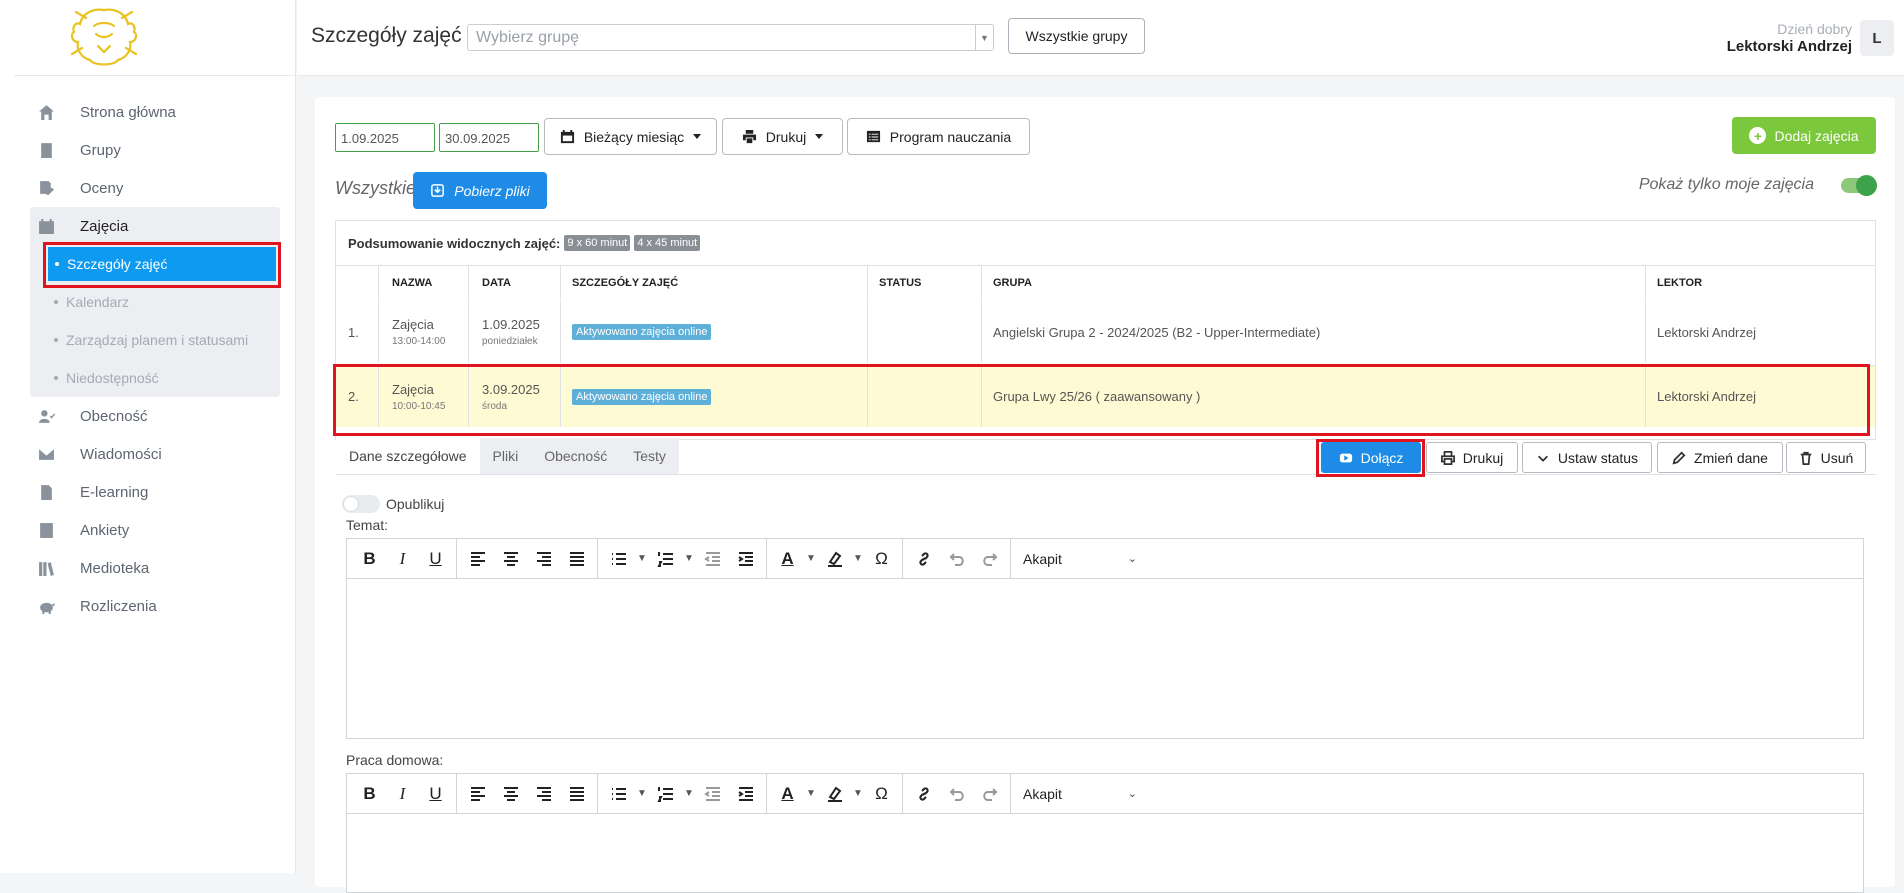 This screenshot has height=893, width=1904. I want to click on tab-files: Pliki, so click(505, 456).